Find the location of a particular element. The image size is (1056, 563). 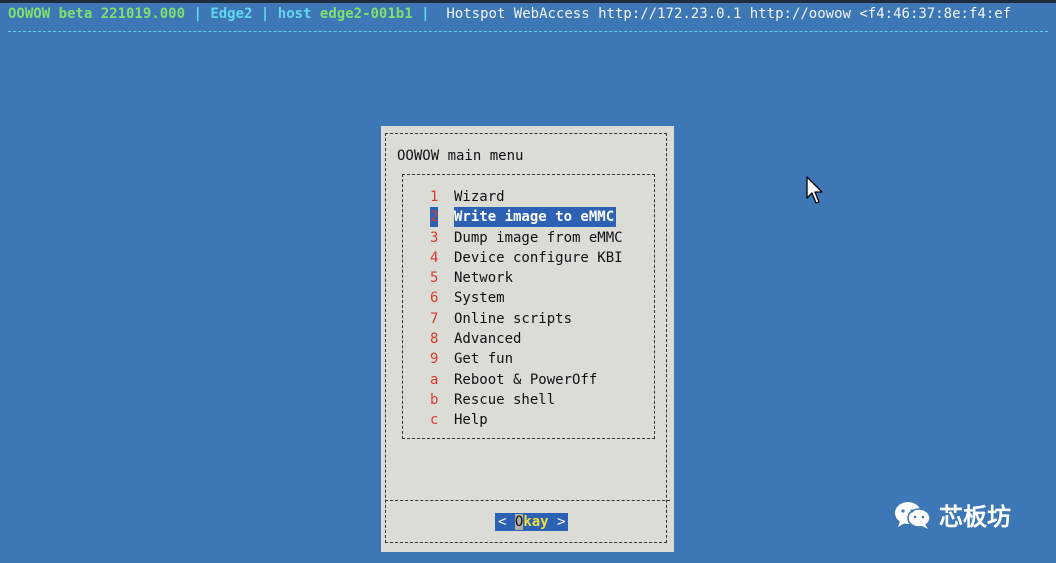

menu-item-label: Help is located at coordinates (471, 420).